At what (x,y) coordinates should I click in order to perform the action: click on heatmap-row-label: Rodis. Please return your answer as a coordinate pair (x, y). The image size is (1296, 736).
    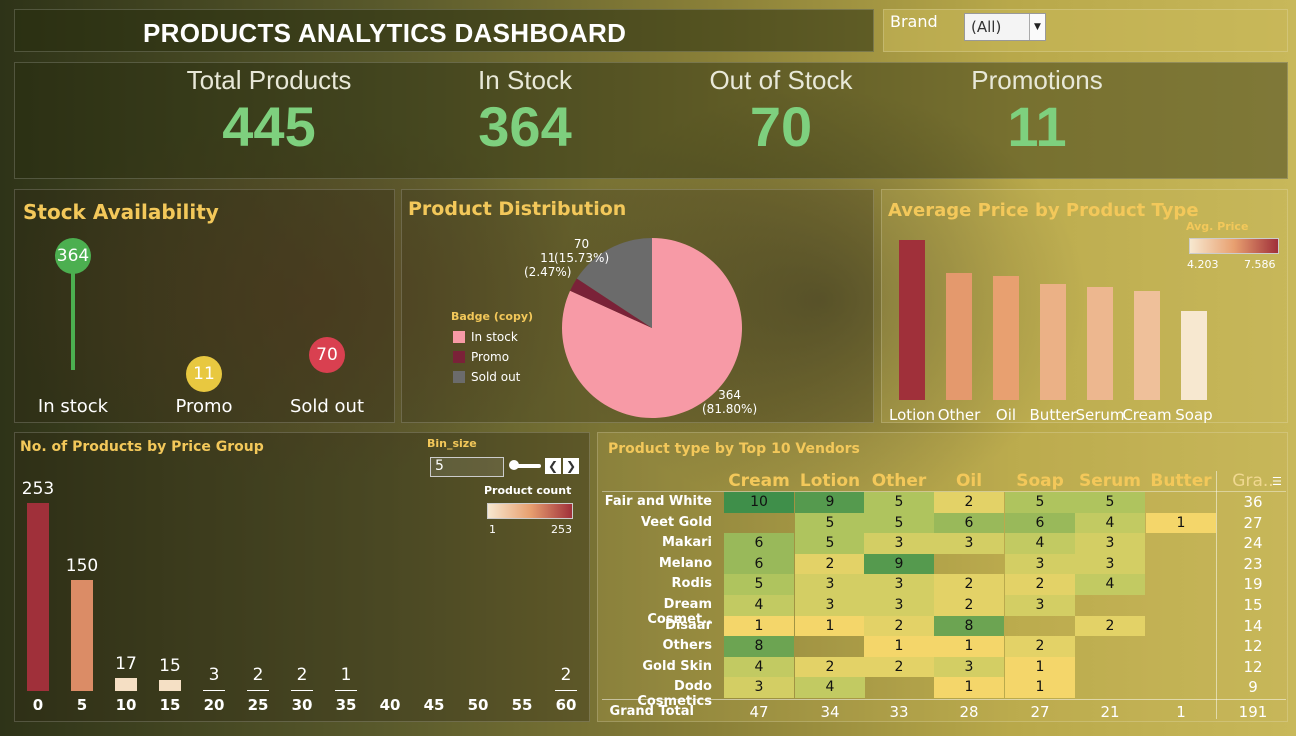
    Looking at the image, I should click on (657, 583).